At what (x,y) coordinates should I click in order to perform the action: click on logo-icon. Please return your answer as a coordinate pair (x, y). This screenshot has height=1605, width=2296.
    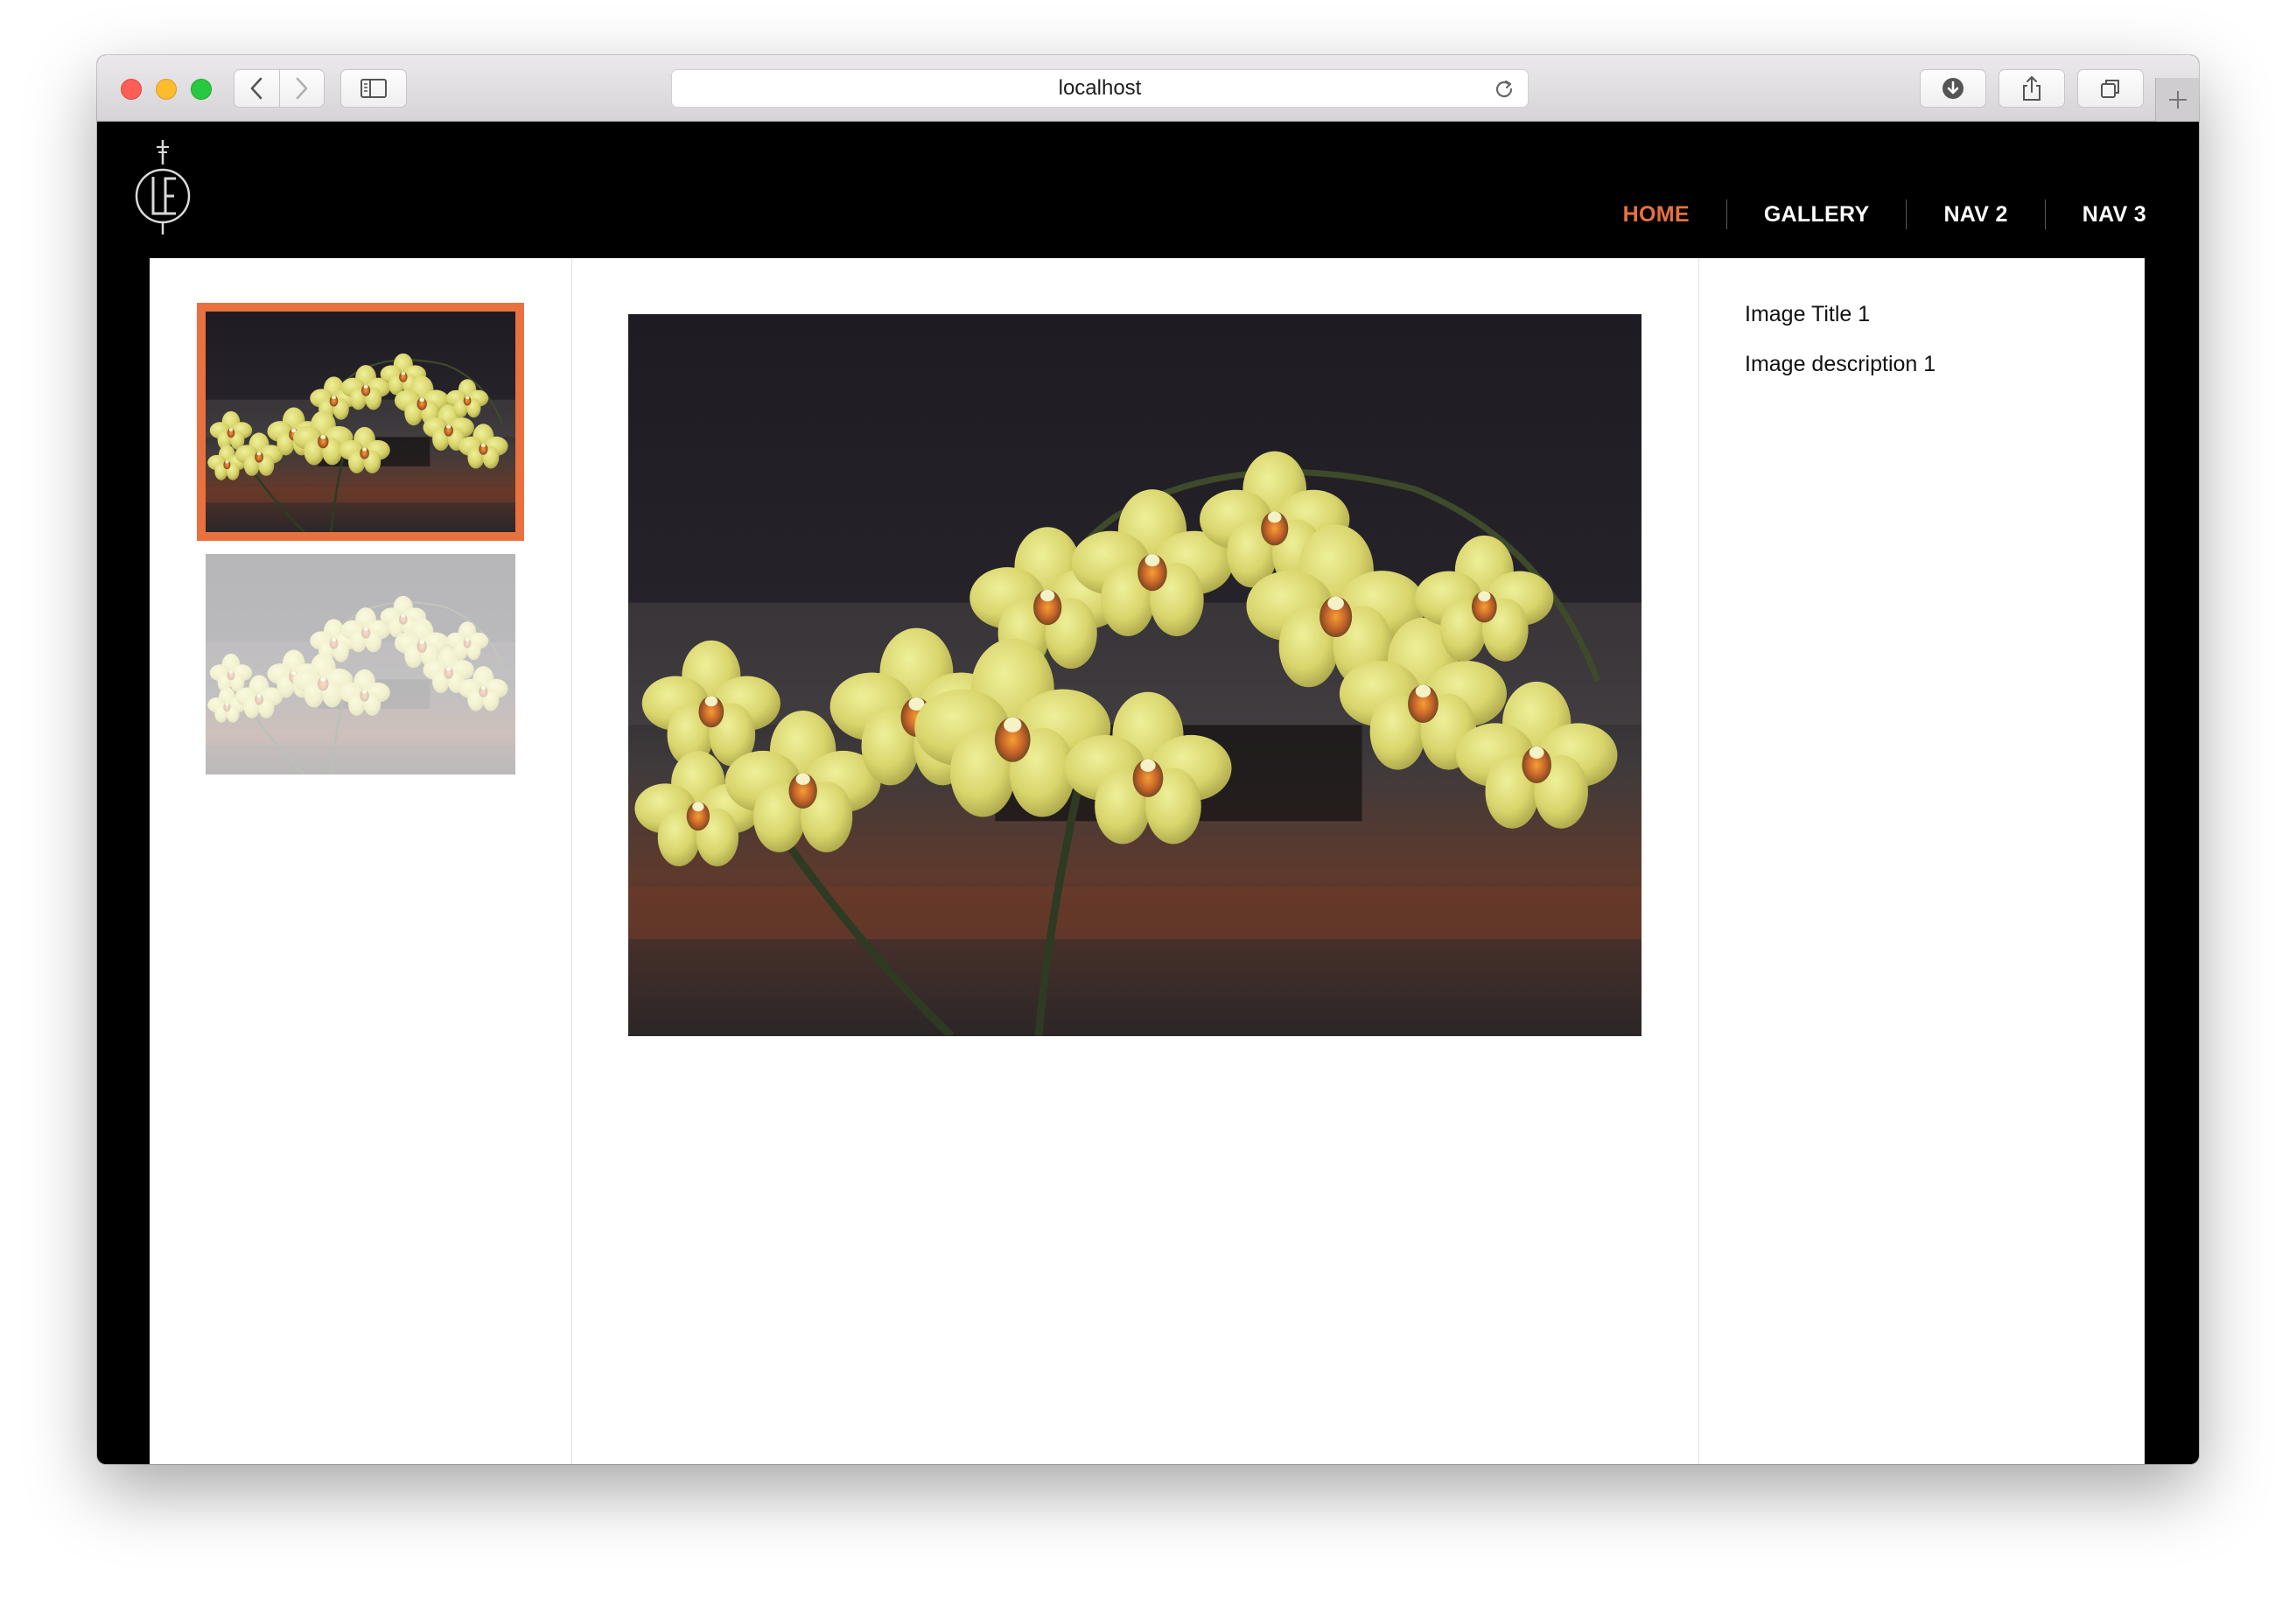
    Looking at the image, I should click on (162, 187).